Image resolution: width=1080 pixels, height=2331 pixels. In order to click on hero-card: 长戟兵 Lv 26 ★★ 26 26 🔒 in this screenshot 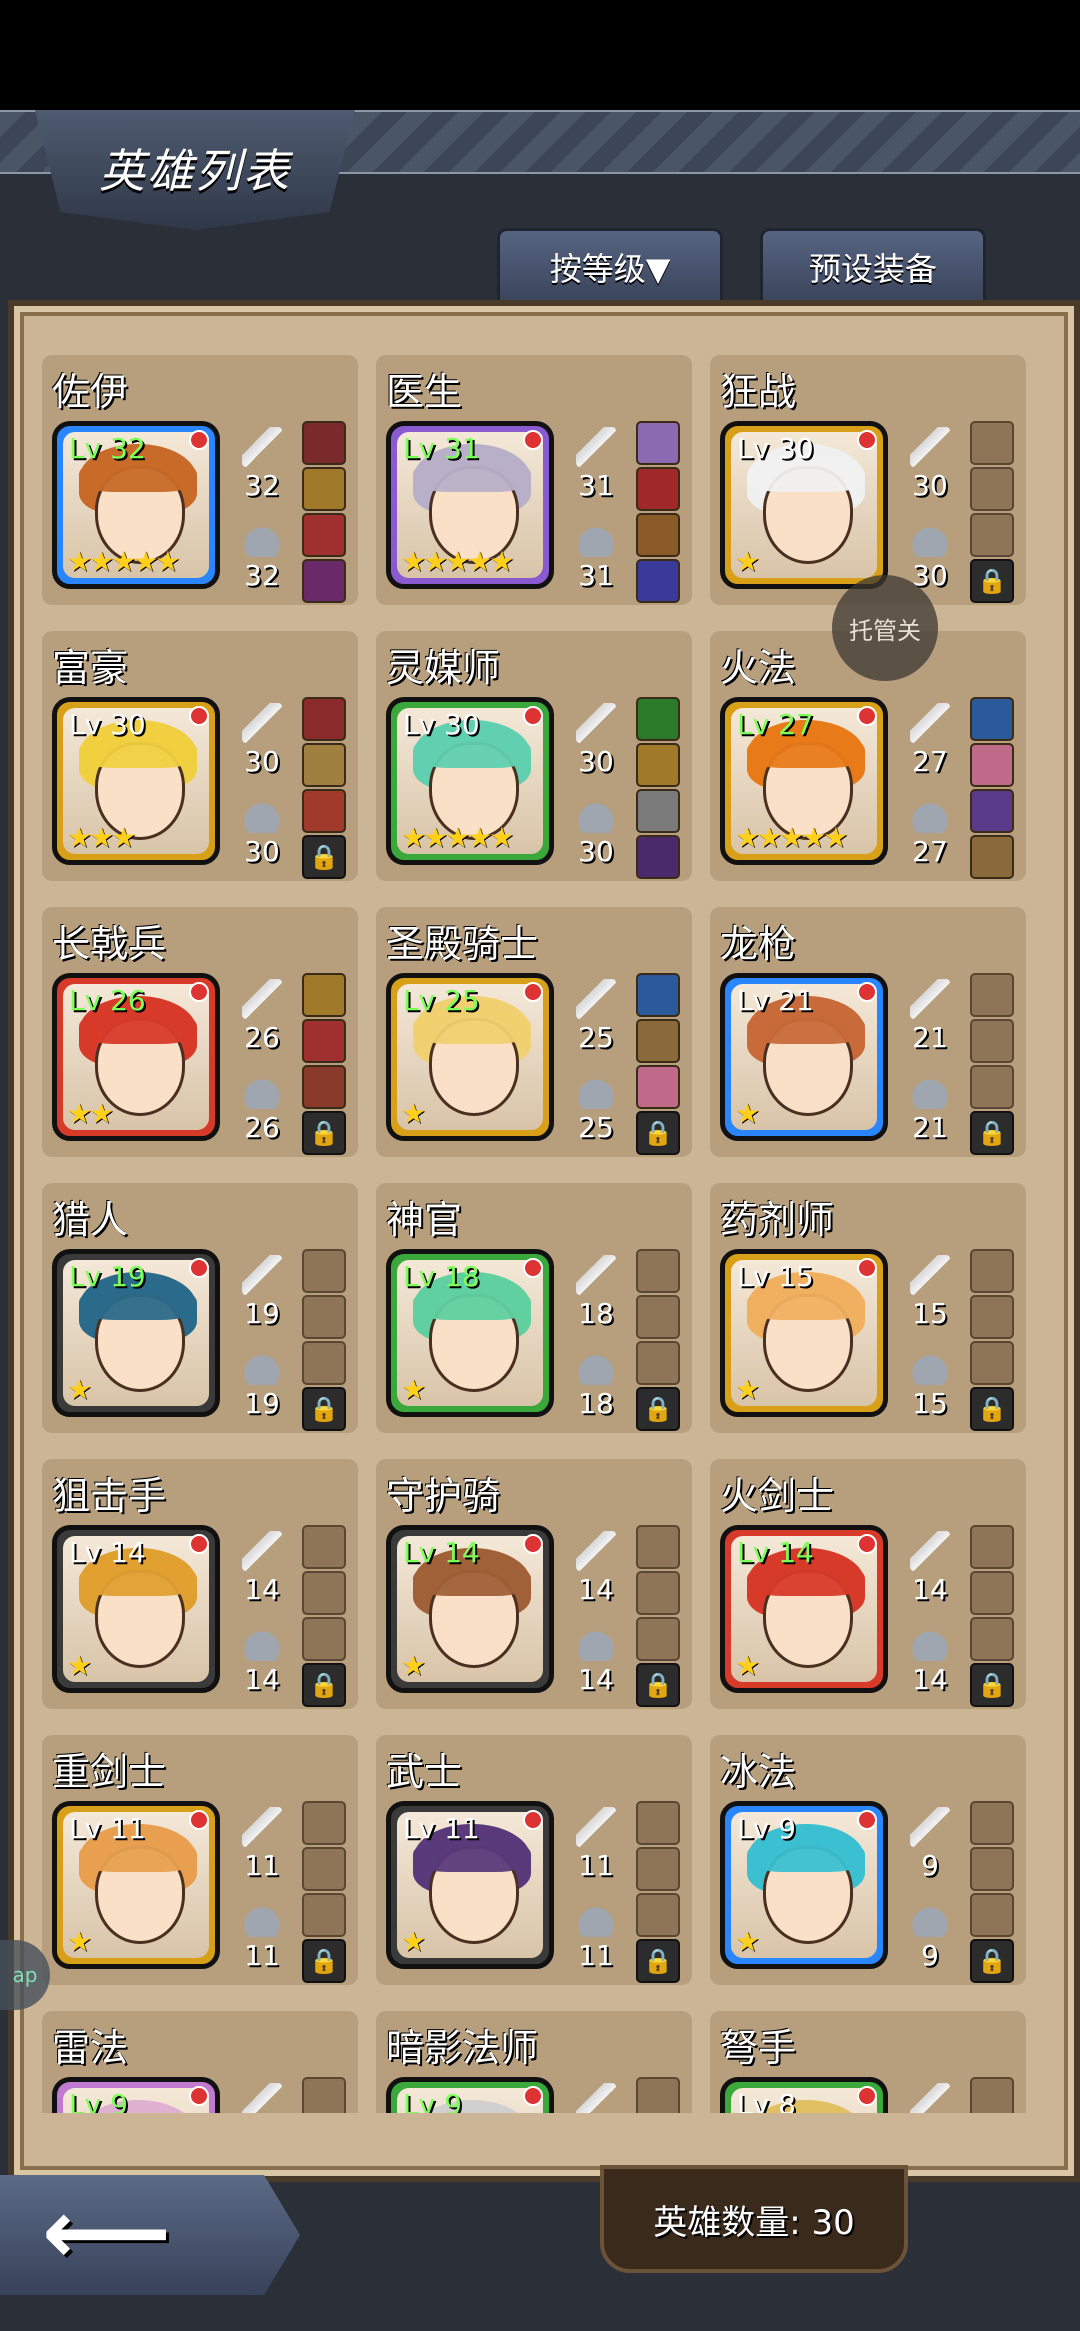, I will do `click(200, 1032)`.